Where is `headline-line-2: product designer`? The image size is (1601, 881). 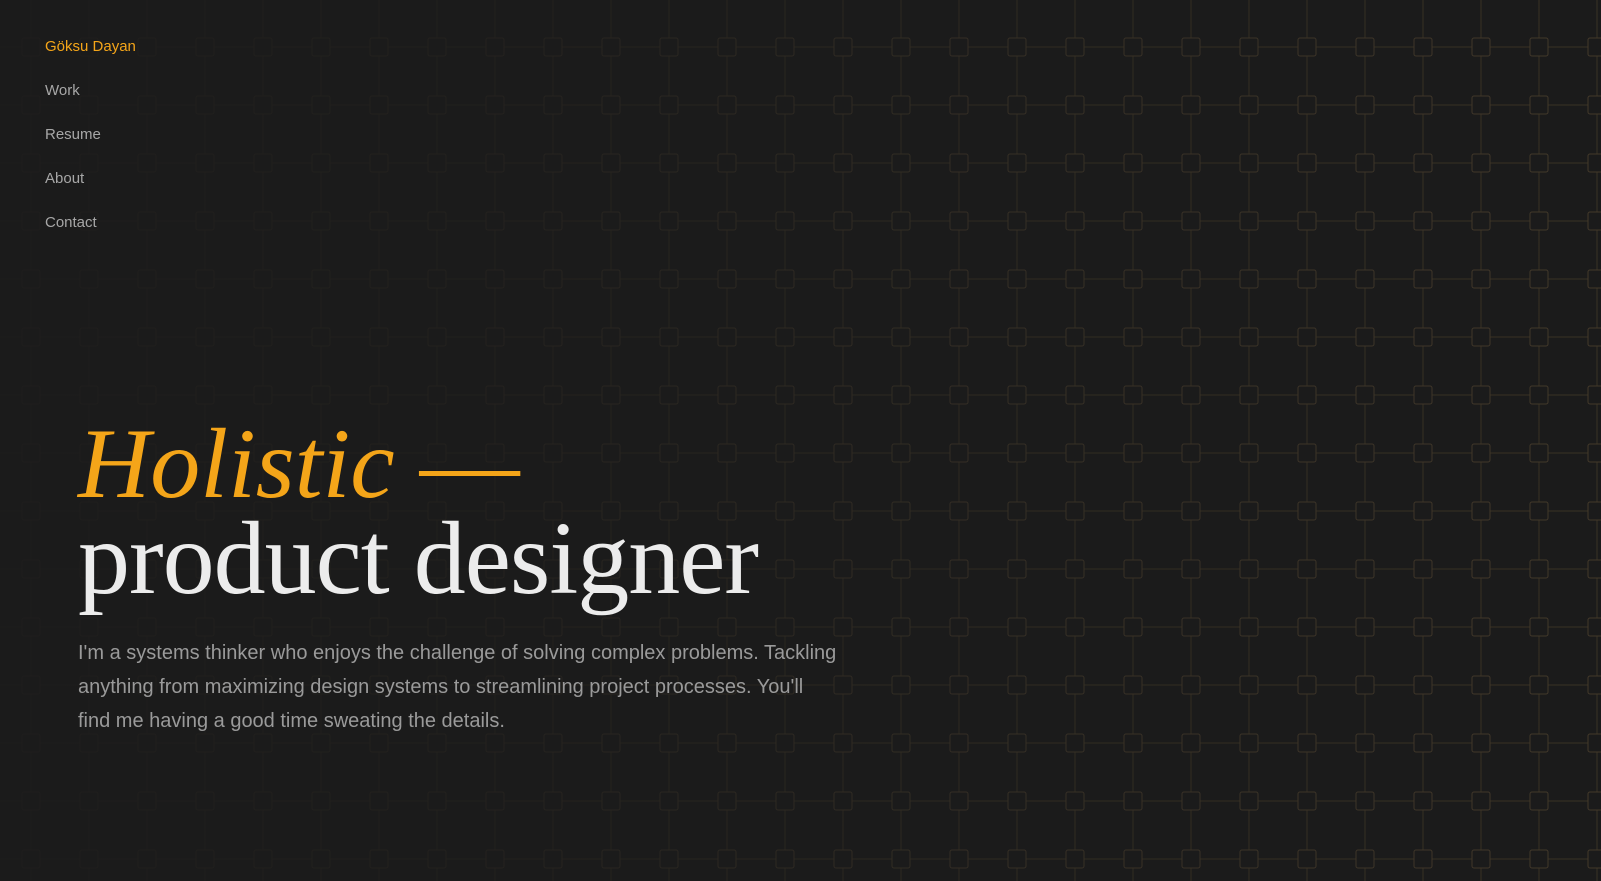 headline-line-2: product designer is located at coordinates (418, 558).